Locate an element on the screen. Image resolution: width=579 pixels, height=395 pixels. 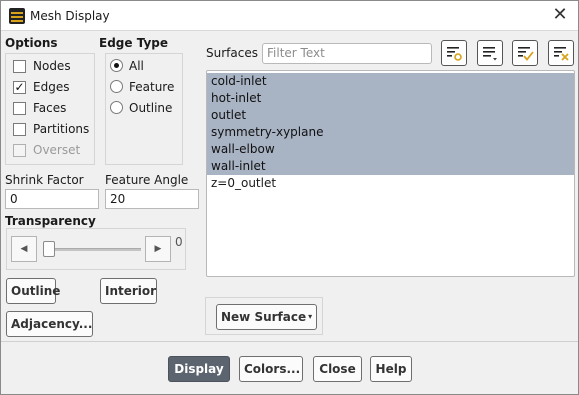
list-item: z=0_outlet is located at coordinates (390, 183).